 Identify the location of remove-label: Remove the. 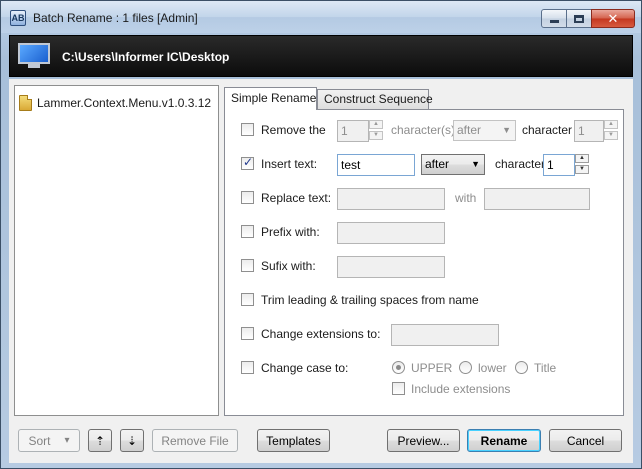
(293, 130).